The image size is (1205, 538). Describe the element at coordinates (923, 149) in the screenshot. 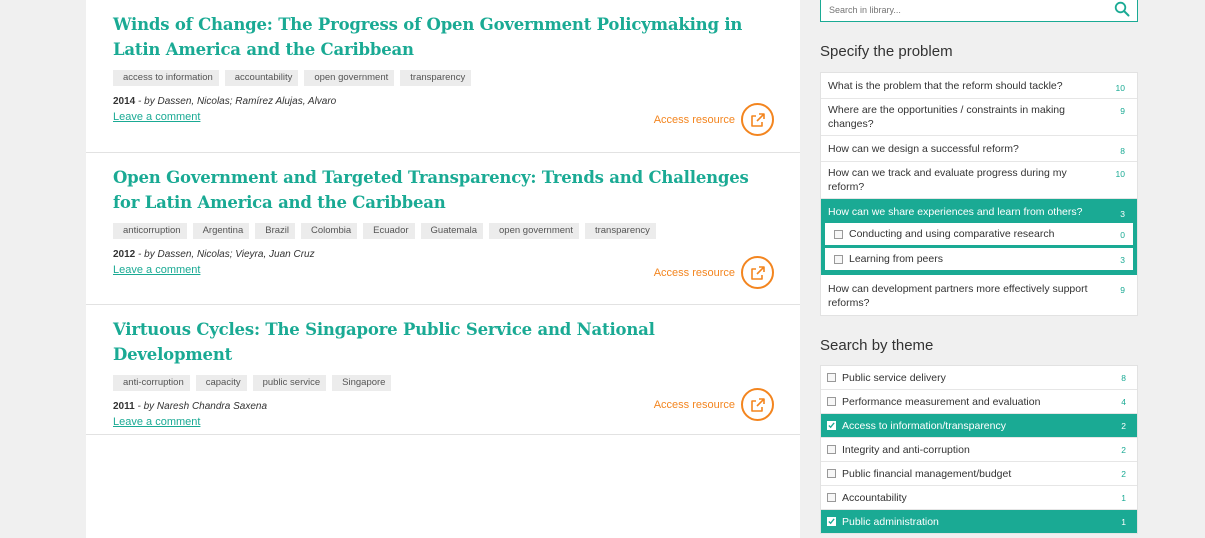

I see `problem-item-label: How can we design a successful reform?` at that location.